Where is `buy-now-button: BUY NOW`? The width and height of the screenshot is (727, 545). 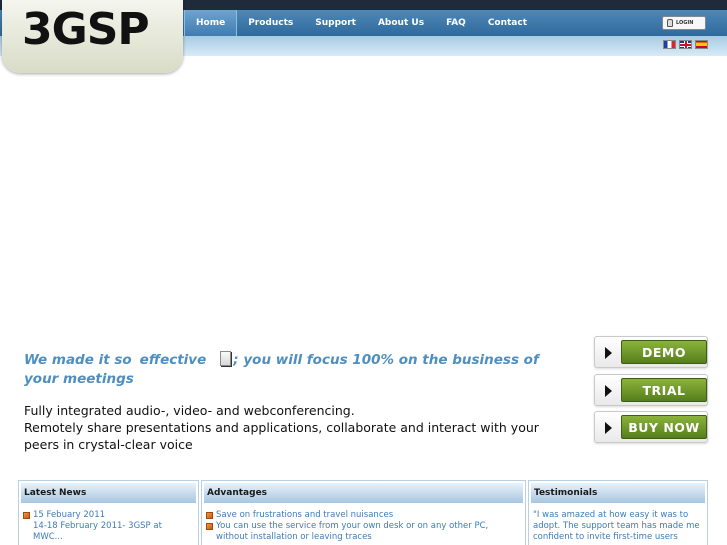
buy-now-button: BUY NOW is located at coordinates (651, 427).